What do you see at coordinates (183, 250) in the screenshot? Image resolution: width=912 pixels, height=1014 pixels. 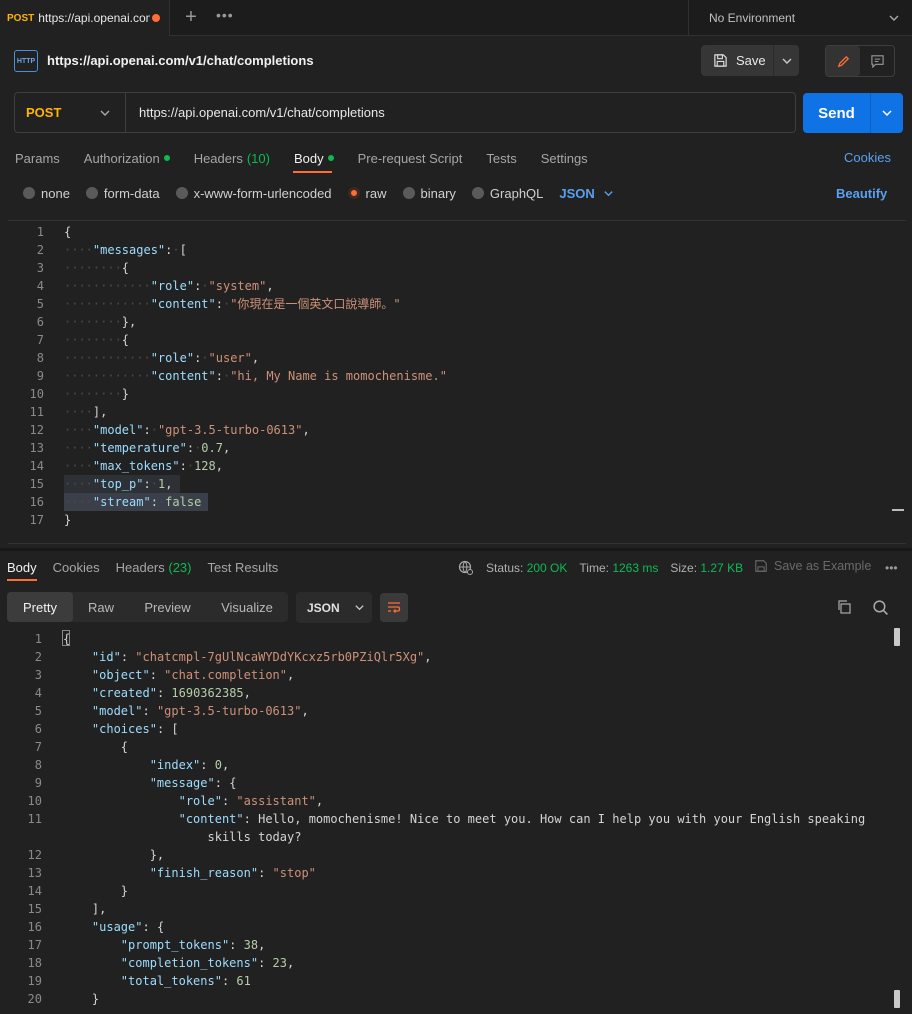 I see `json-punctuation: [` at bounding box center [183, 250].